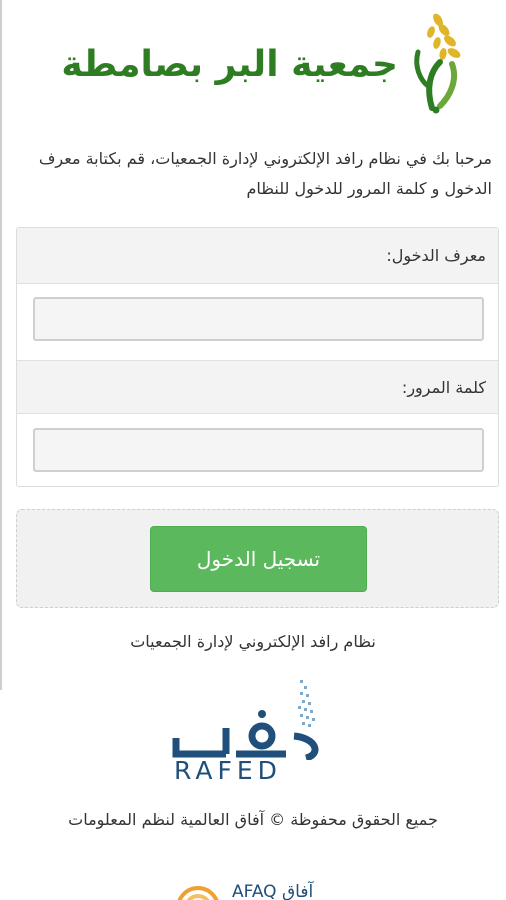 The image size is (506, 900). Describe the element at coordinates (258, 450) in the screenshot. I see `password-input` at that location.